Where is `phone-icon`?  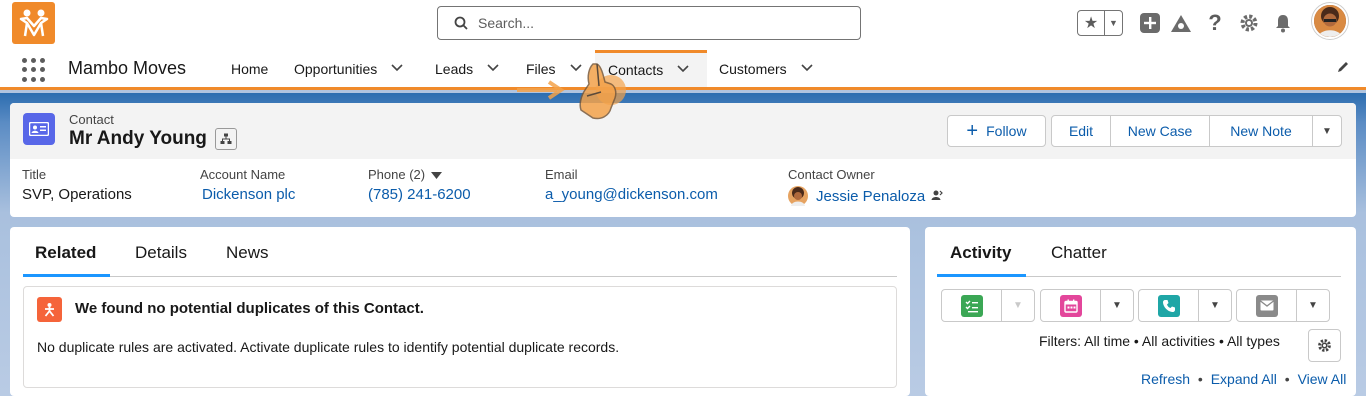
phone-icon is located at coordinates (1168, 305).